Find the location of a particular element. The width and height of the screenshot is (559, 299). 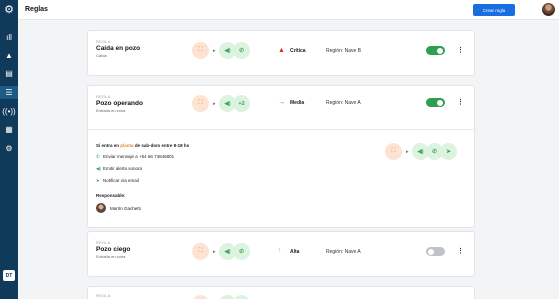

page-title: Reglas is located at coordinates (36, 9).